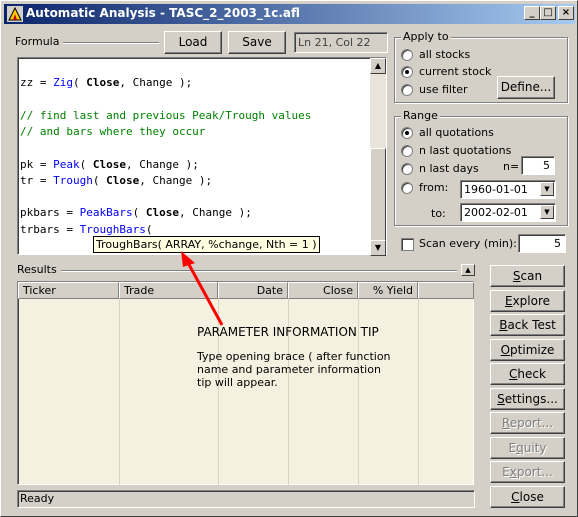 Image resolution: width=578 pixels, height=517 pixels. Describe the element at coordinates (496, 189) in the screenshot. I see `from-date-value: 1960-01-01` at that location.